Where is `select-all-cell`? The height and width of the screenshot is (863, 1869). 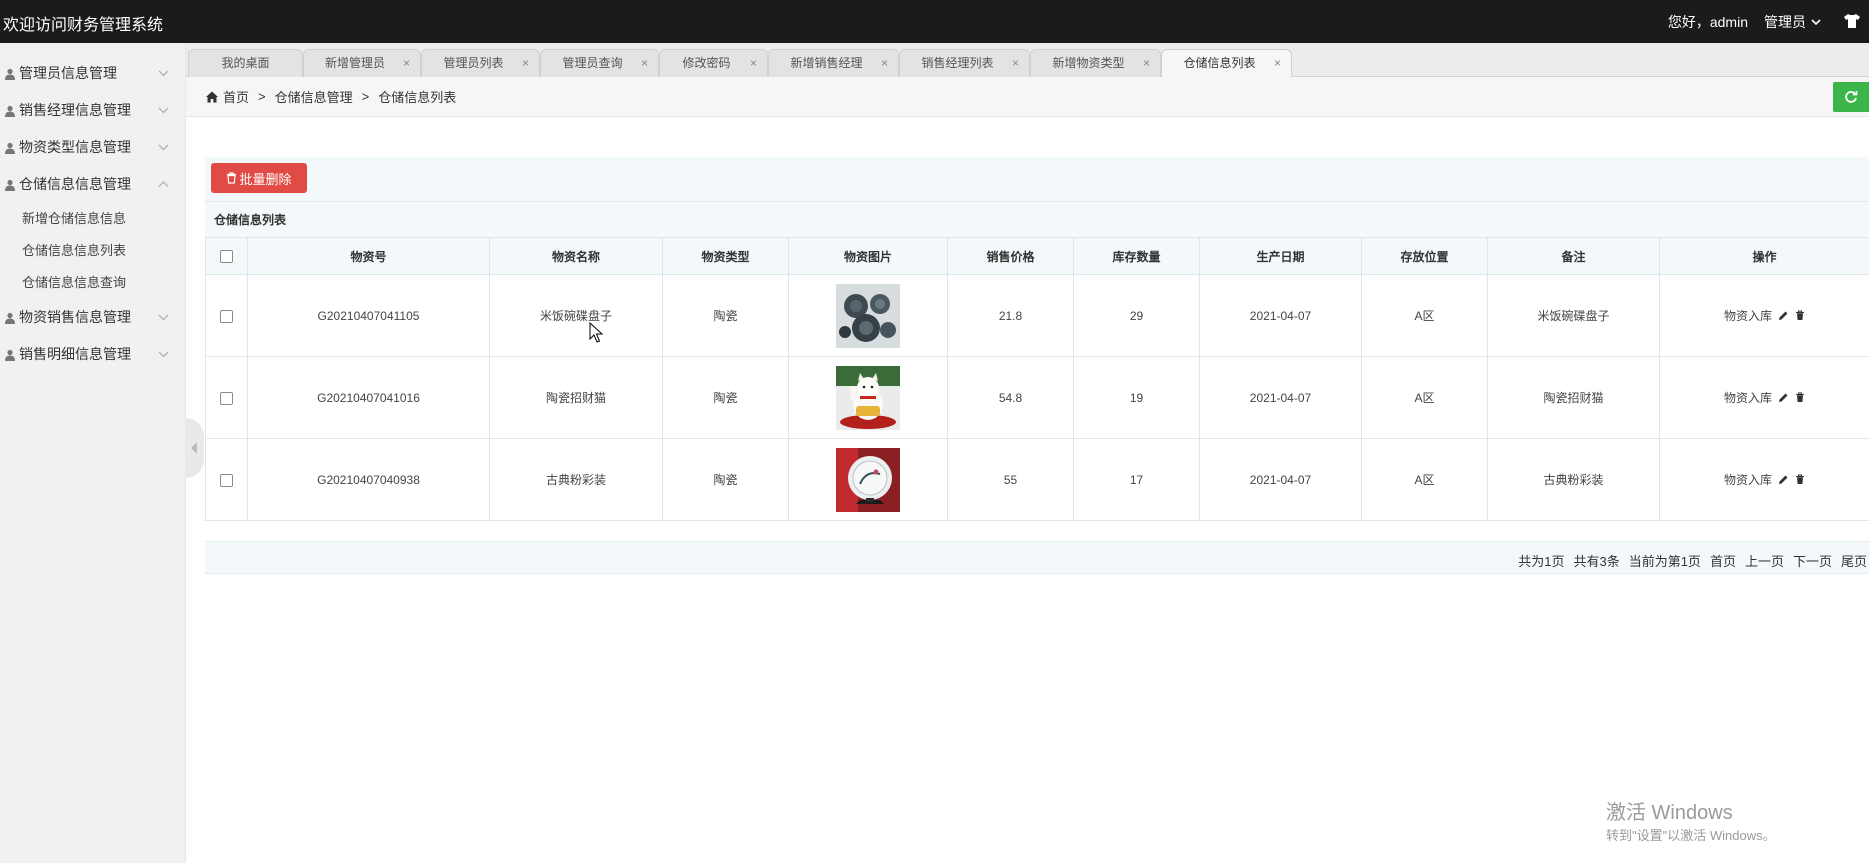 select-all-cell is located at coordinates (226, 256).